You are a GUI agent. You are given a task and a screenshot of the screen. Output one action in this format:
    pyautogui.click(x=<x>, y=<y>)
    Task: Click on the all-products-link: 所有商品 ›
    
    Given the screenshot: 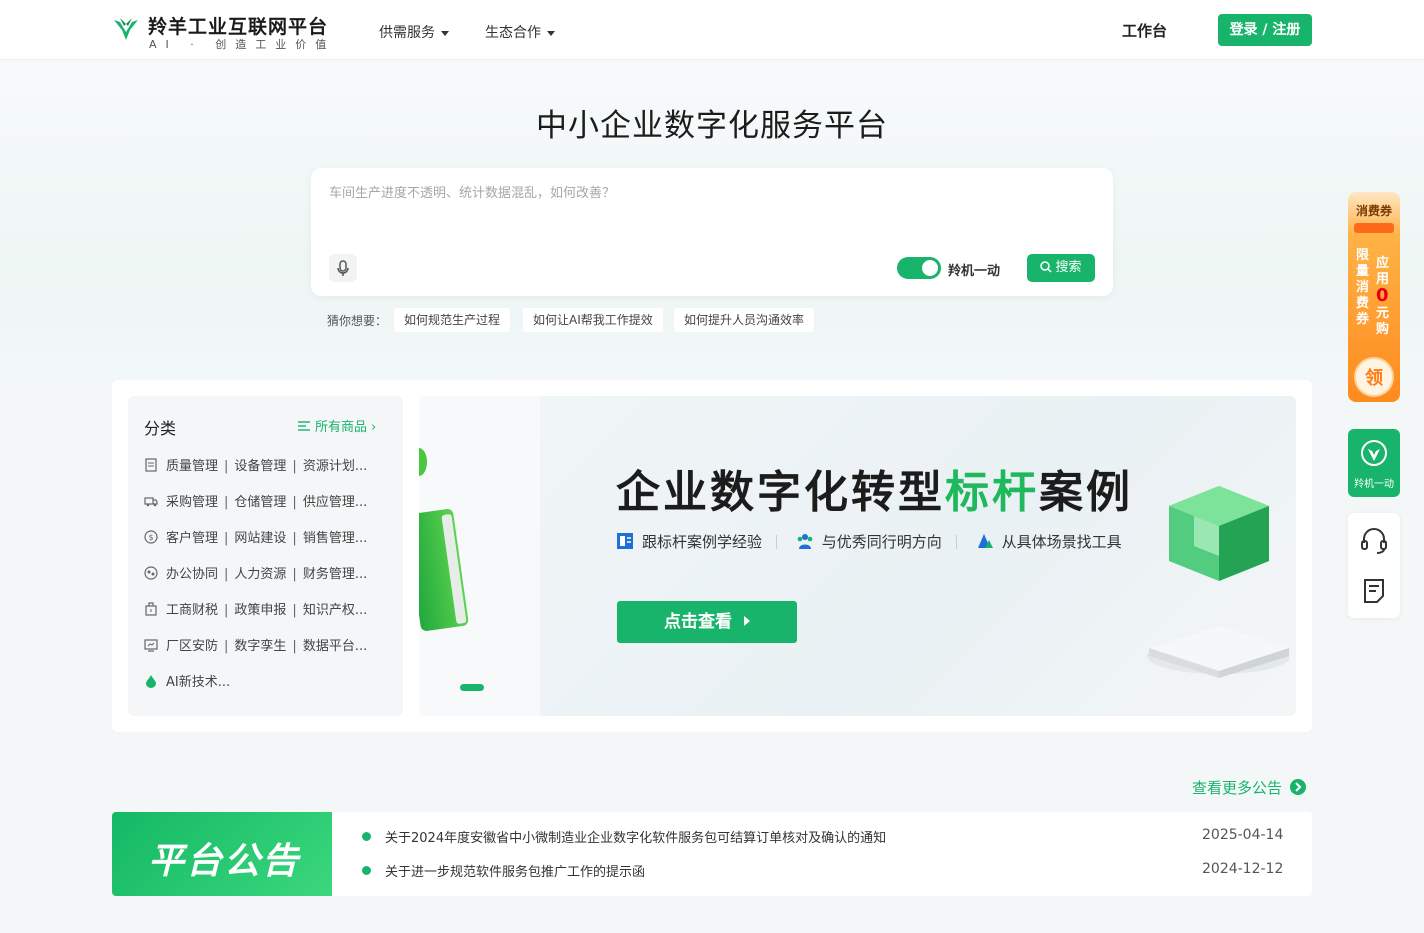 What is the action you would take?
    pyautogui.click(x=336, y=425)
    